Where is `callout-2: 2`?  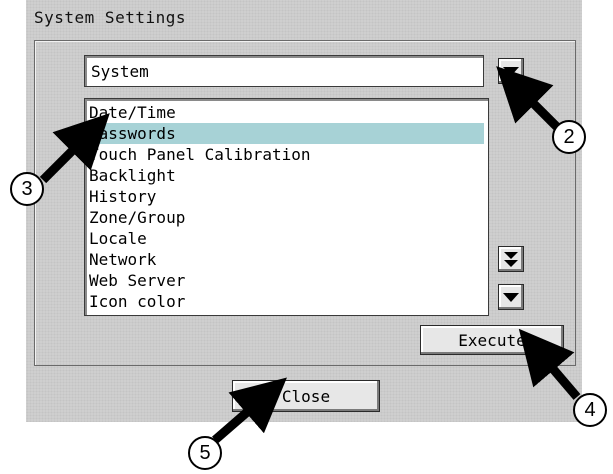
callout-2: 2 is located at coordinates (569, 137).